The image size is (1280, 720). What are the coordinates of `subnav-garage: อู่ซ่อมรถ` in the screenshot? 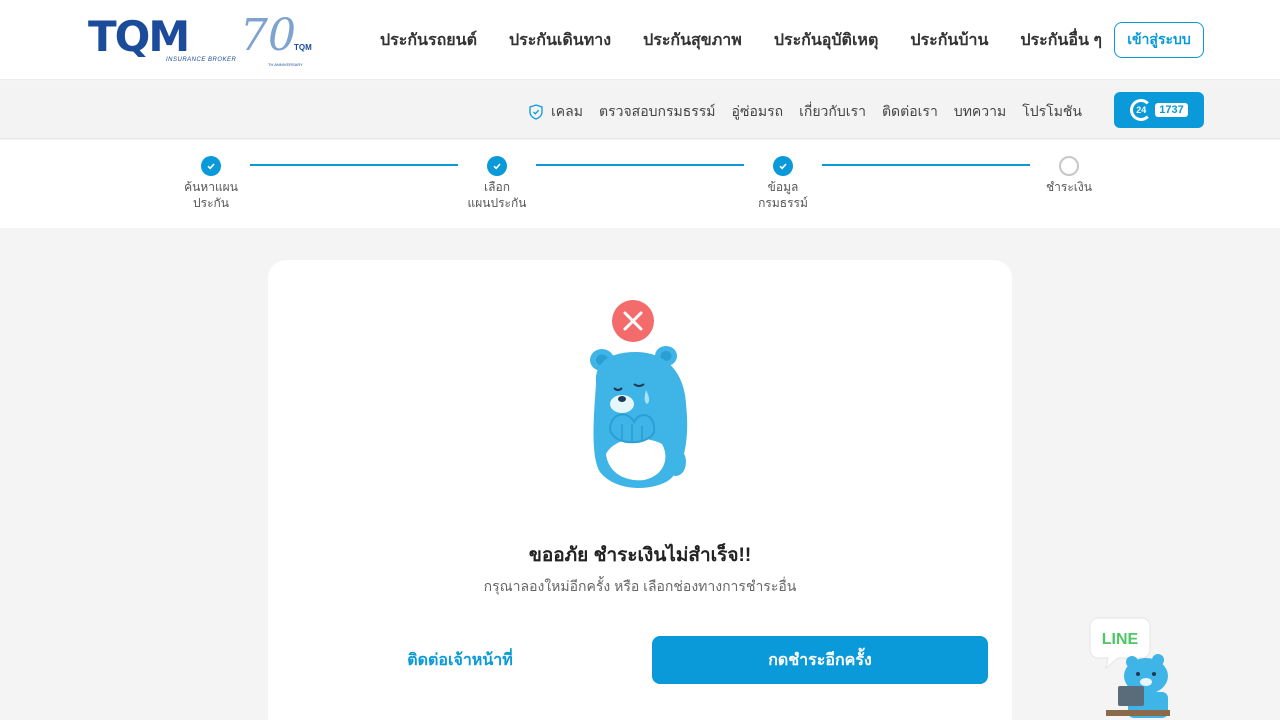 It's located at (758, 112).